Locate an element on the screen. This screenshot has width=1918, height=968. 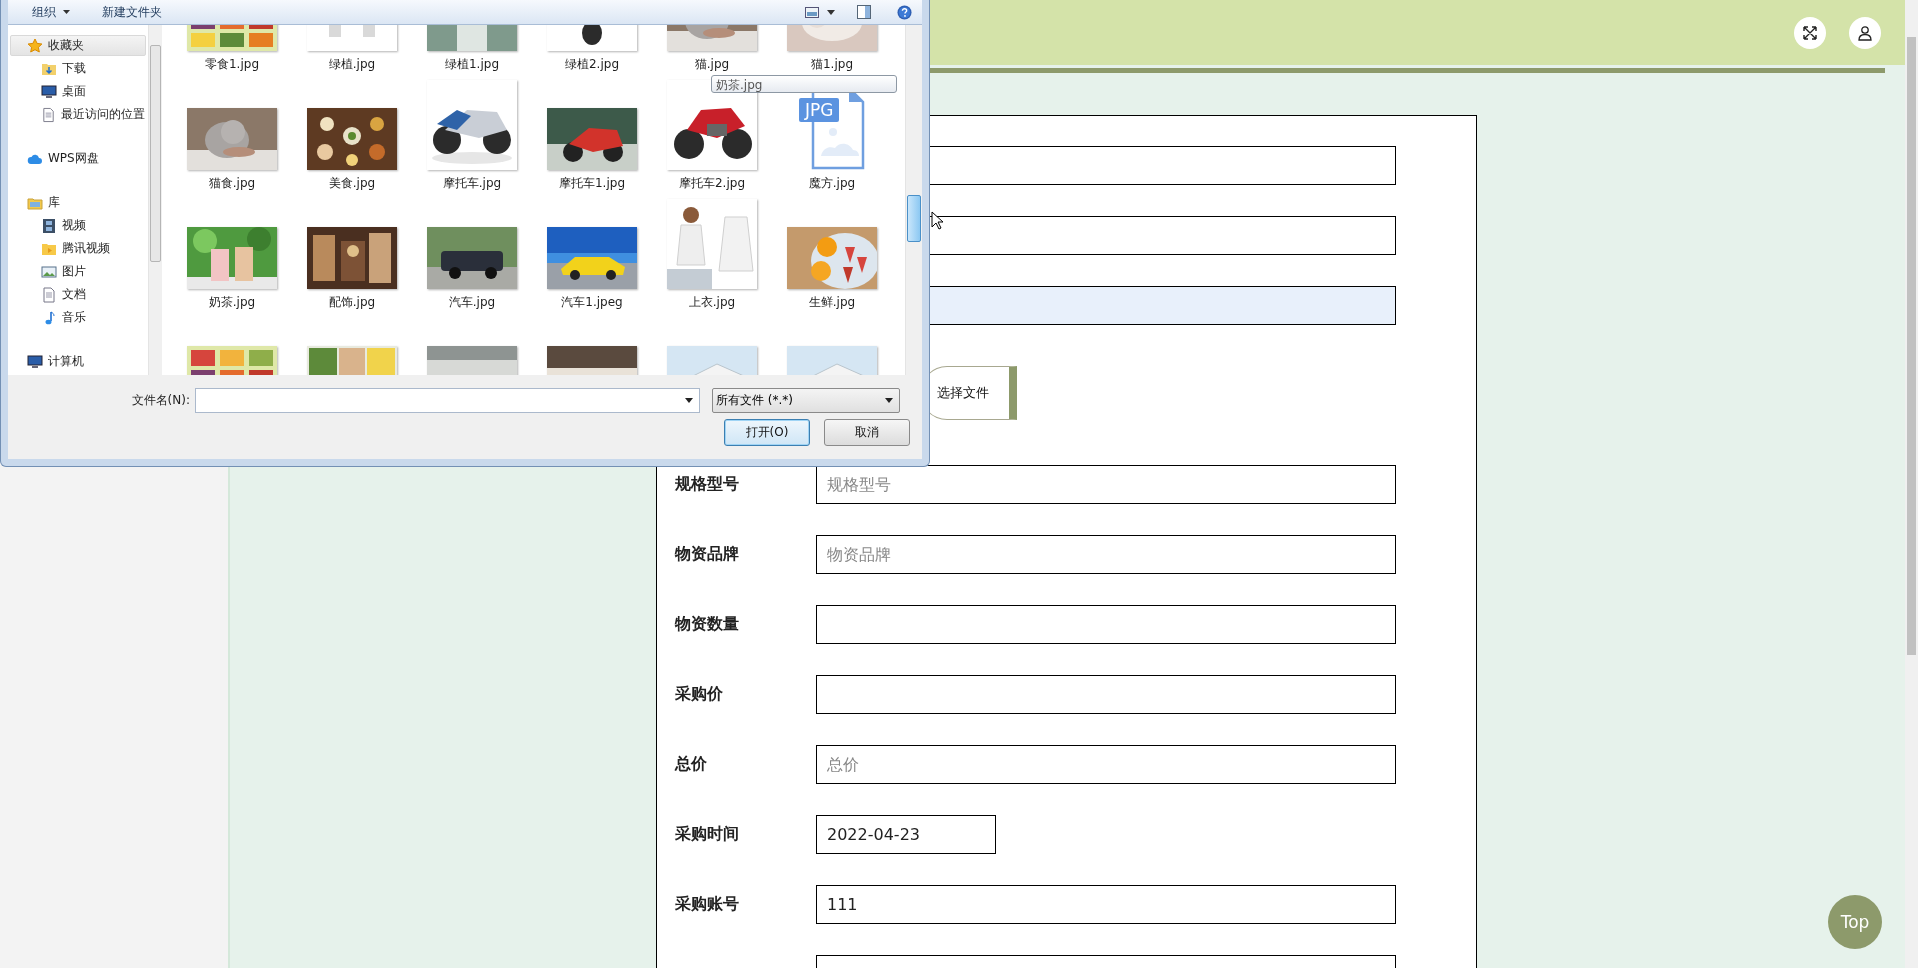
navigation-item: 计算机 is located at coordinates (78, 361).